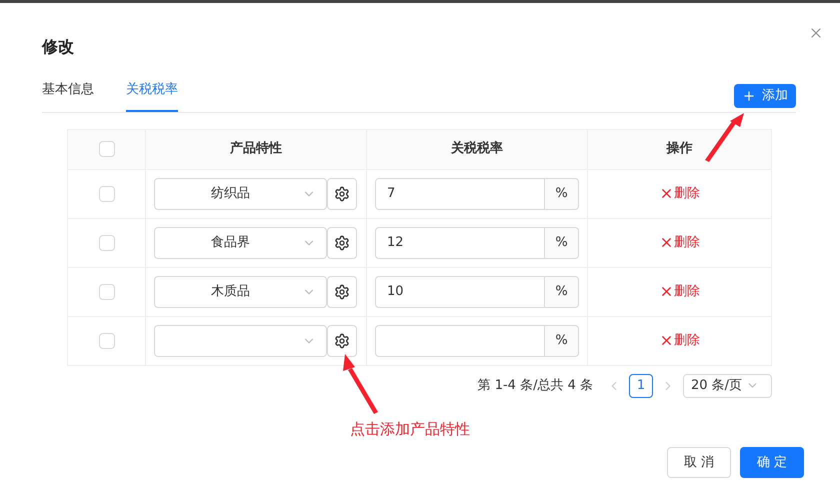  What do you see at coordinates (460, 242) in the screenshot?
I see `rate-field: 12` at bounding box center [460, 242].